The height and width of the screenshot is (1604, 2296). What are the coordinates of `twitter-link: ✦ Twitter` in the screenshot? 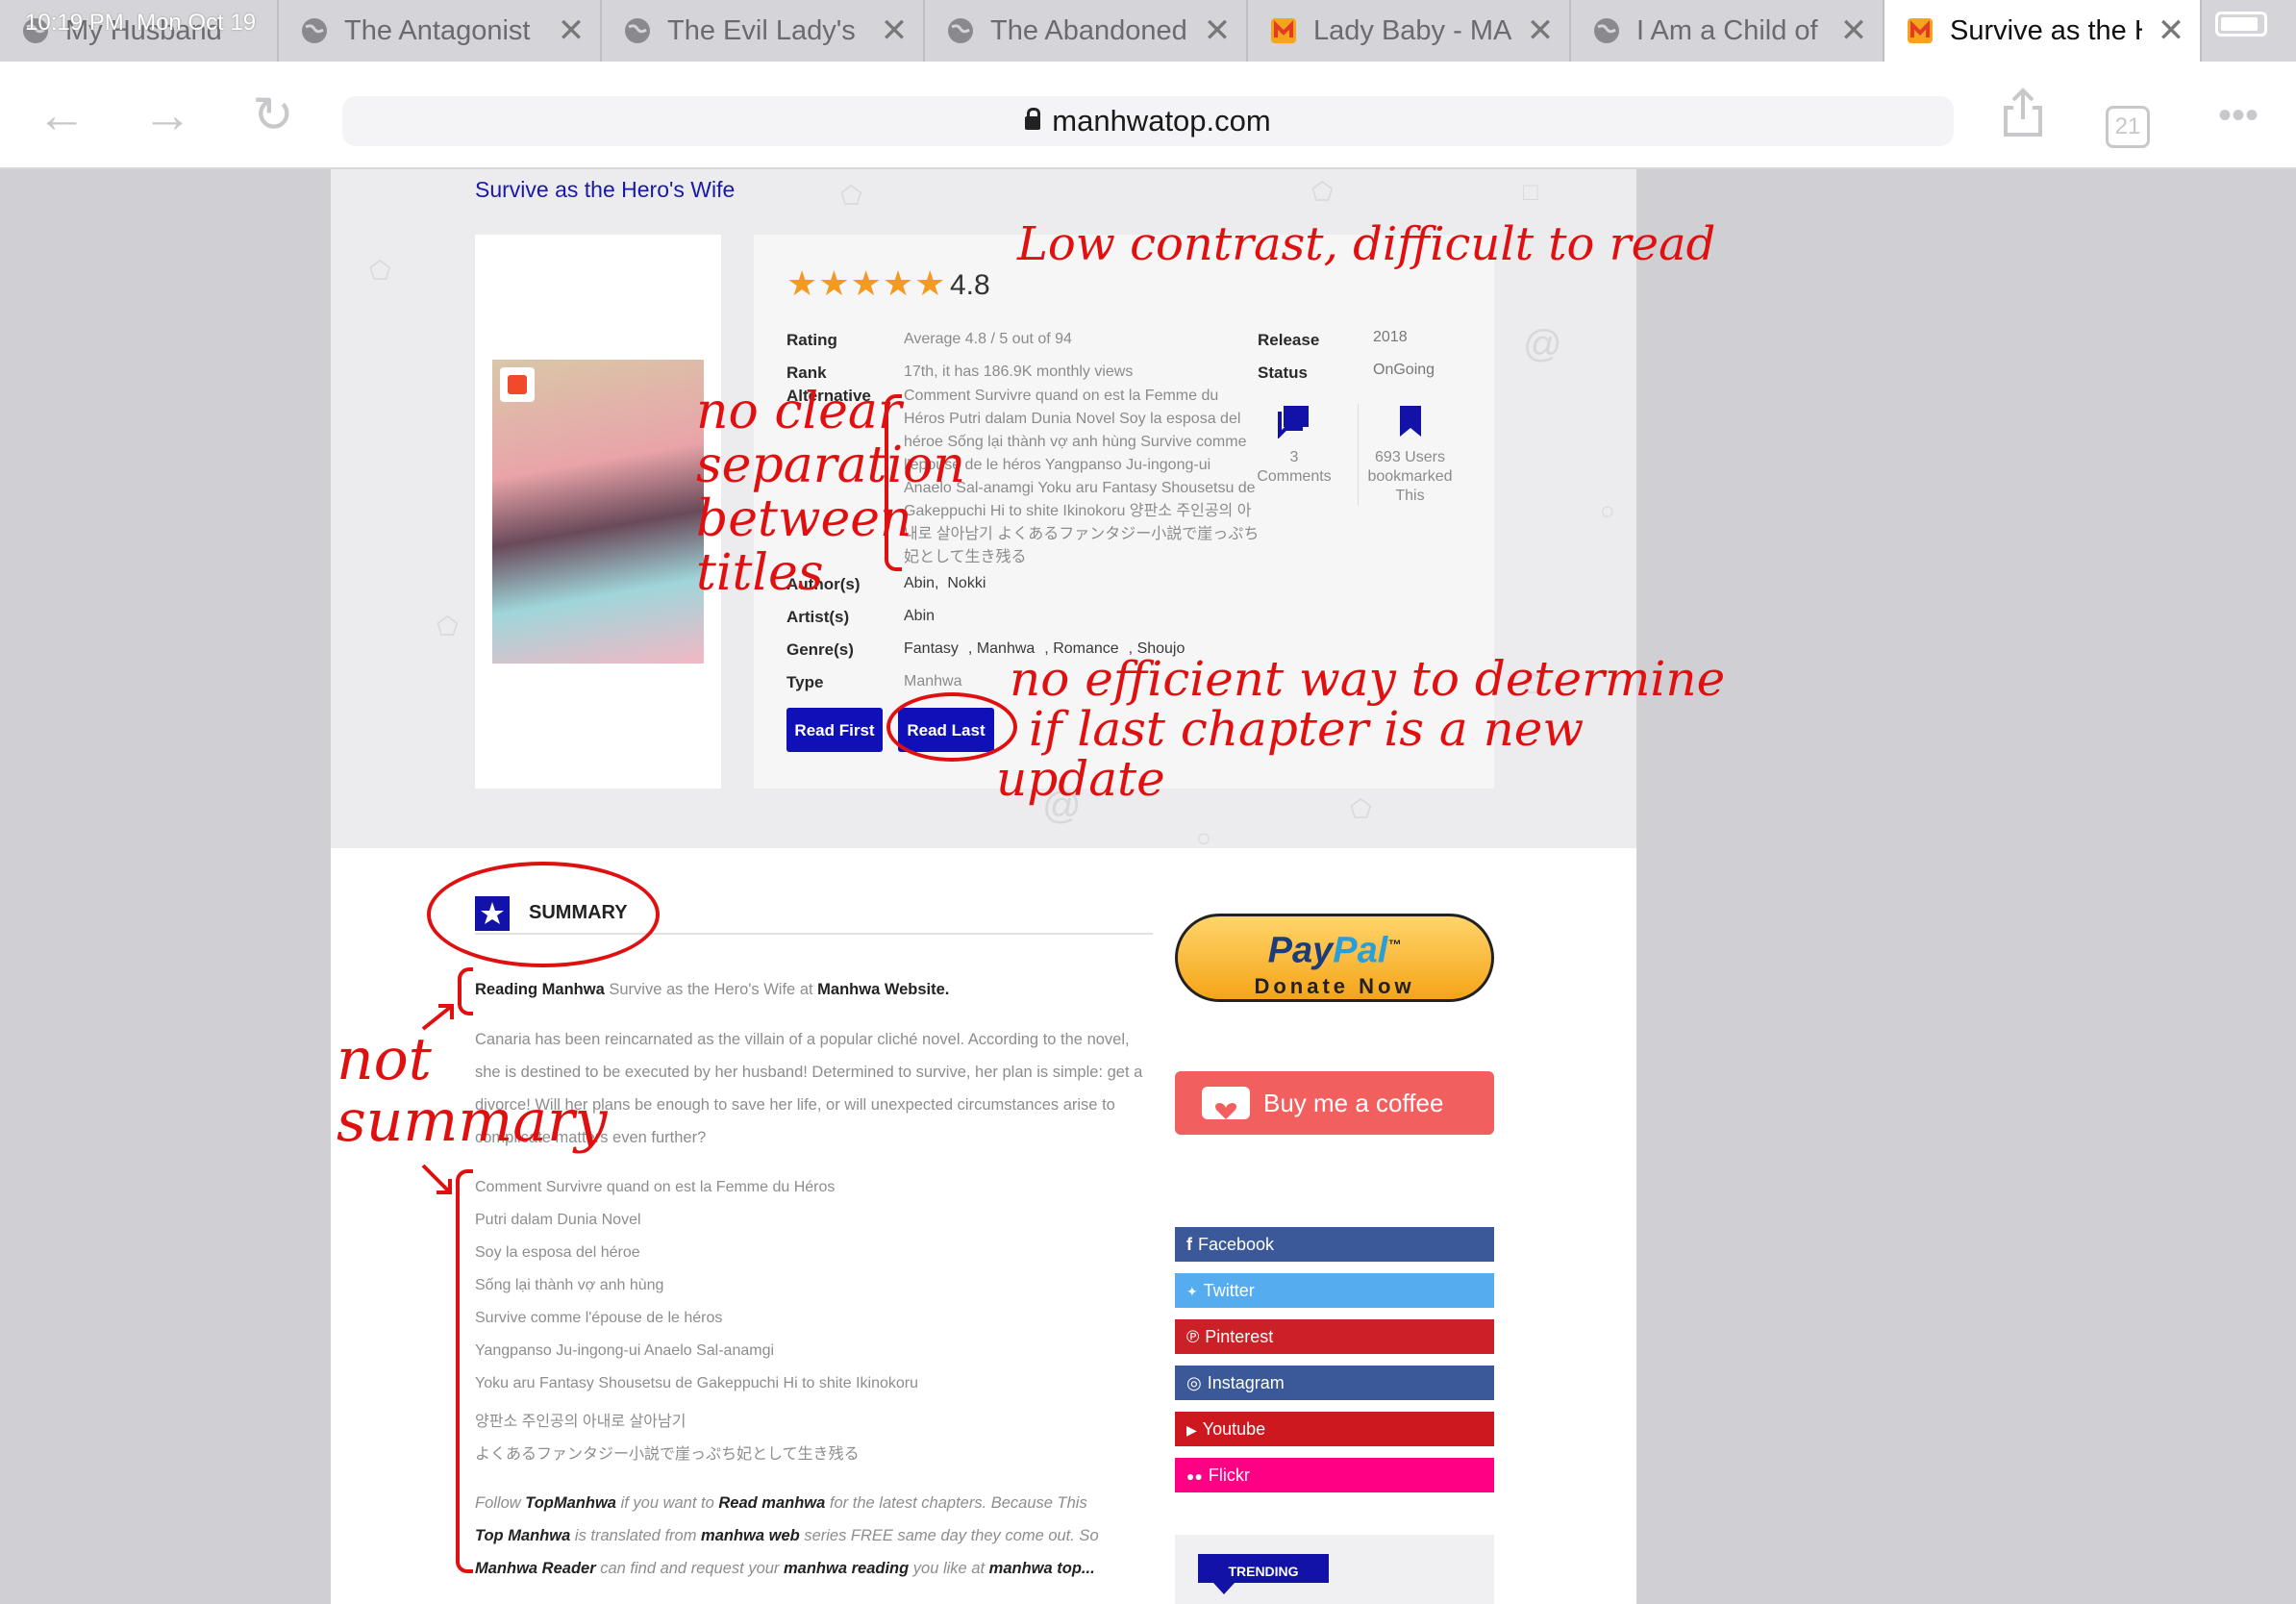 It's located at (1334, 1290).